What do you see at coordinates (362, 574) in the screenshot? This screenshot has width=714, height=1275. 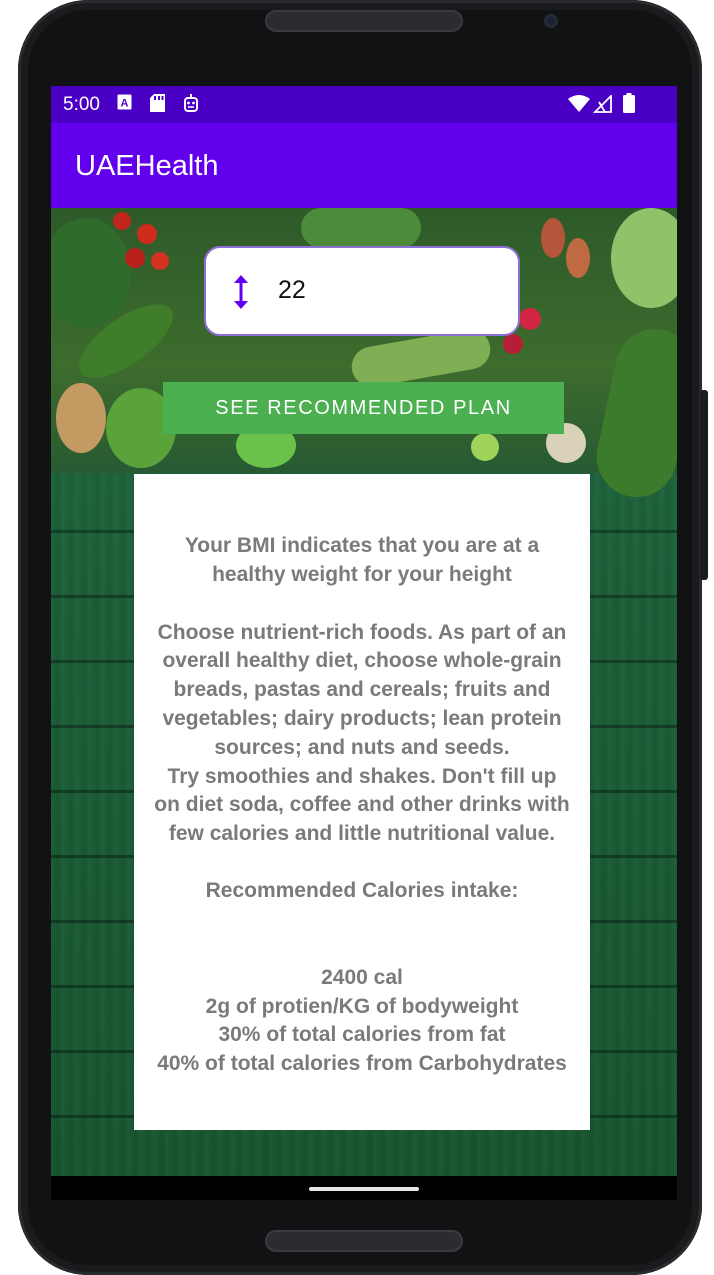 I see `bmi-summary-line: healthy weight for your height` at bounding box center [362, 574].